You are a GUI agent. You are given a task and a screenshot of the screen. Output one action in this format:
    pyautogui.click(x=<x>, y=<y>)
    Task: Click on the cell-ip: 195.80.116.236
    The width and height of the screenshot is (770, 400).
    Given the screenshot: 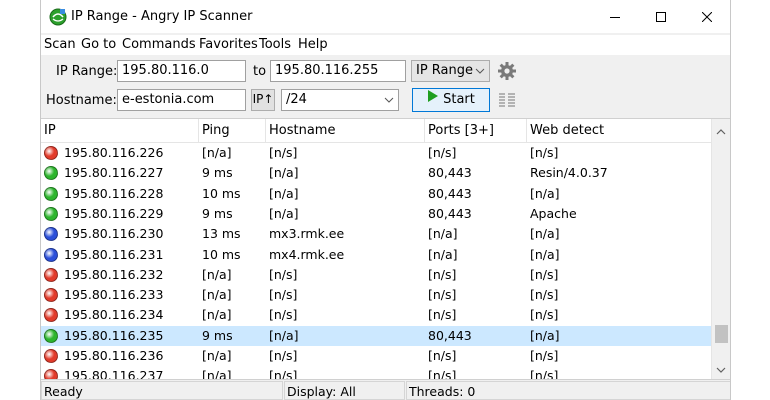 What is the action you would take?
    pyautogui.click(x=114, y=355)
    